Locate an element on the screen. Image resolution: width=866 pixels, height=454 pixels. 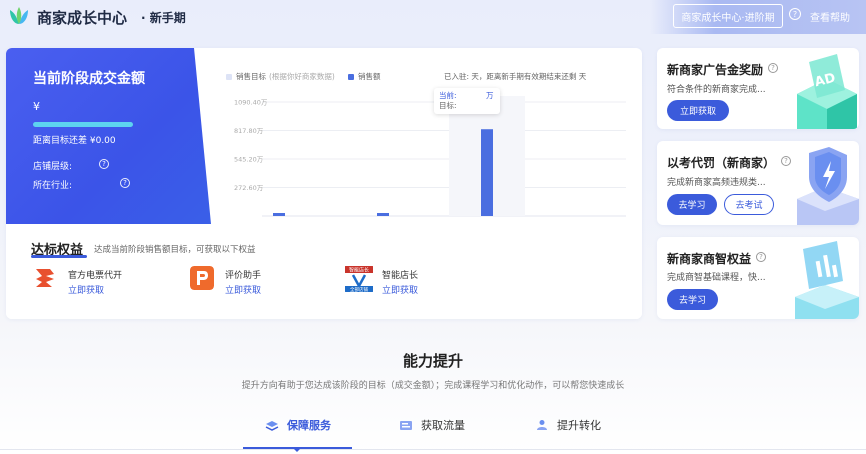
legend-sales-swatch is located at coordinates (351, 76).